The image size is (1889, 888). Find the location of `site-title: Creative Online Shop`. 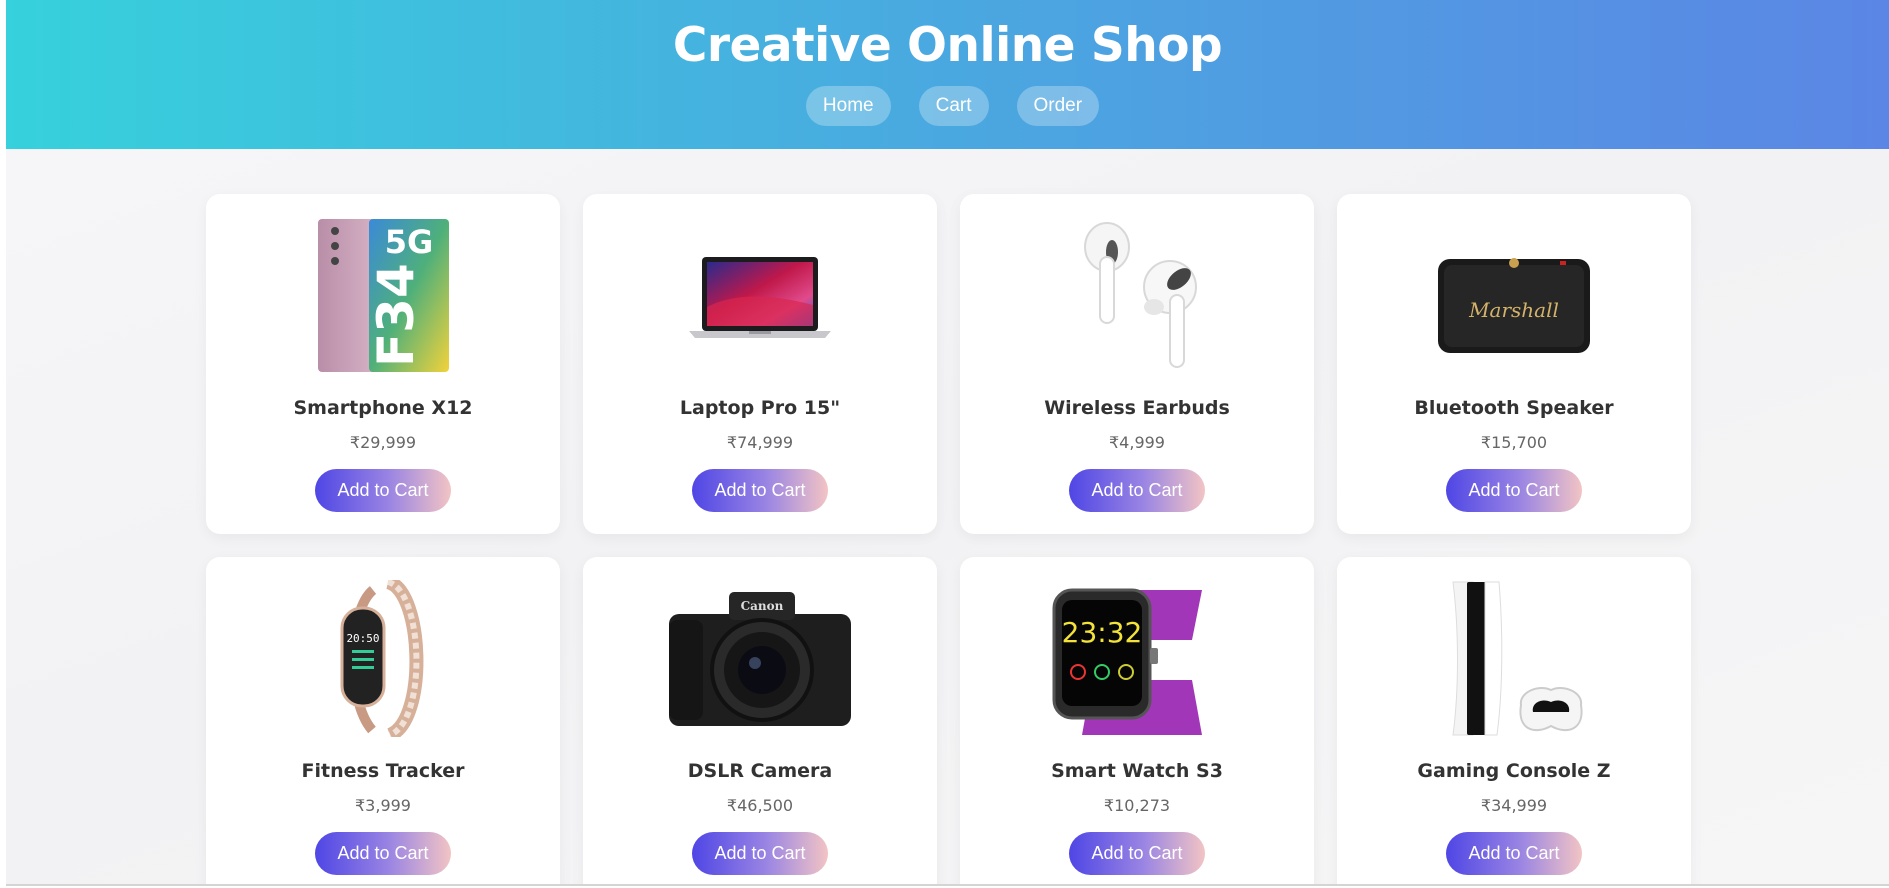

site-title: Creative Online Shop is located at coordinates (947, 45).